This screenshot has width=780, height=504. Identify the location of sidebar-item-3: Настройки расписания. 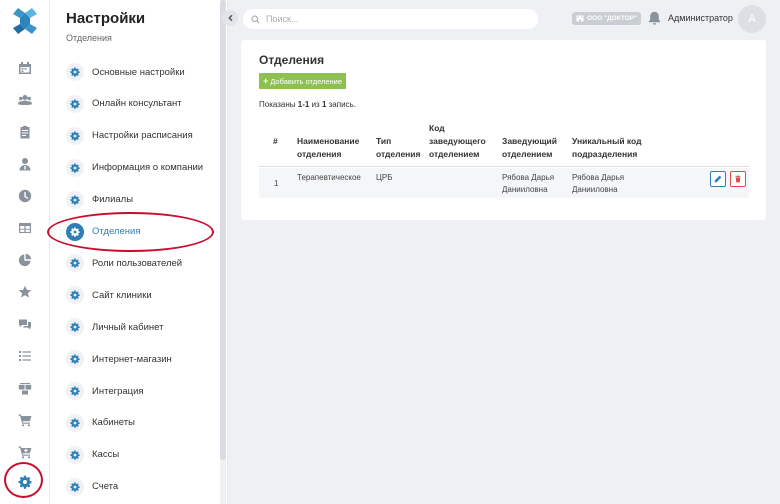
(144, 136).